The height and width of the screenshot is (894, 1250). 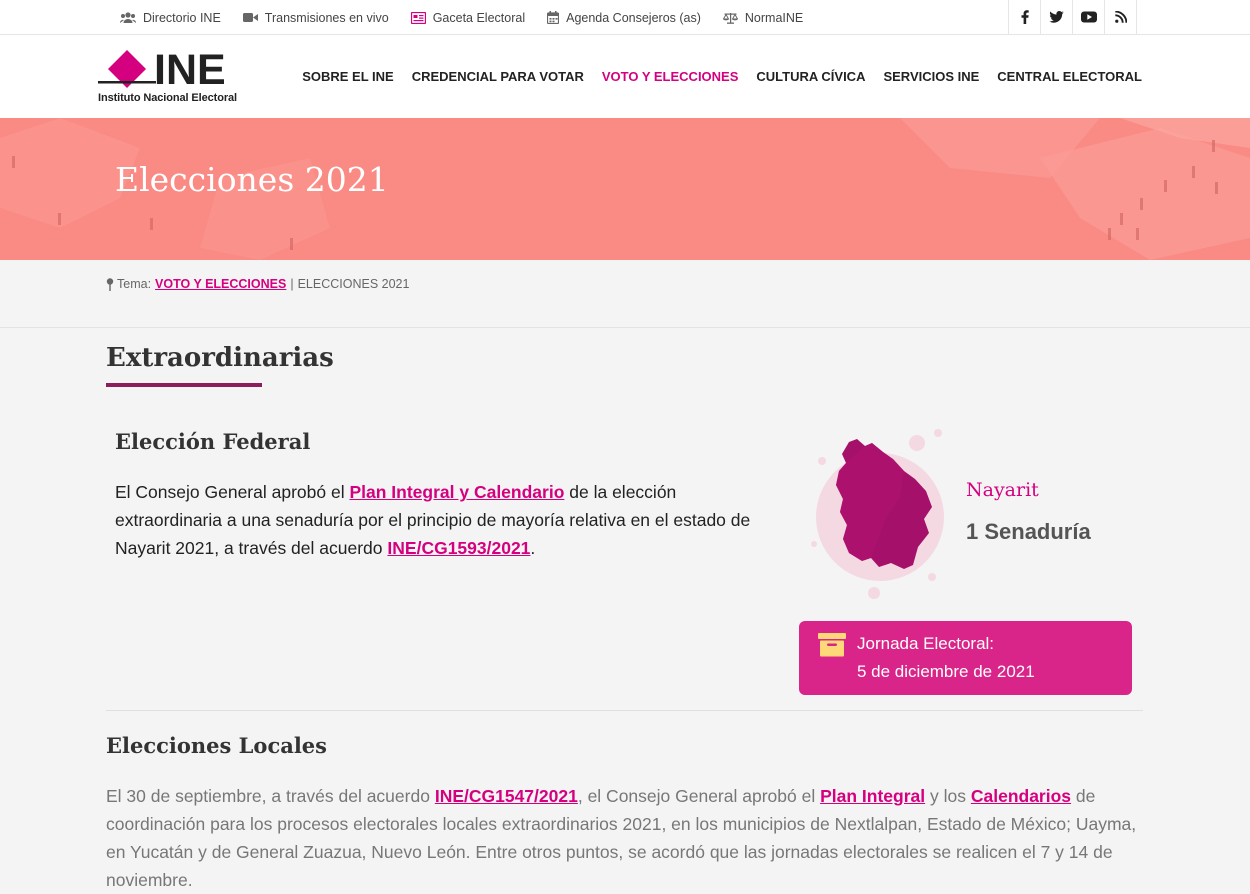 I want to click on section-title-extraordinarias: Extraordinarias, so click(x=220, y=358).